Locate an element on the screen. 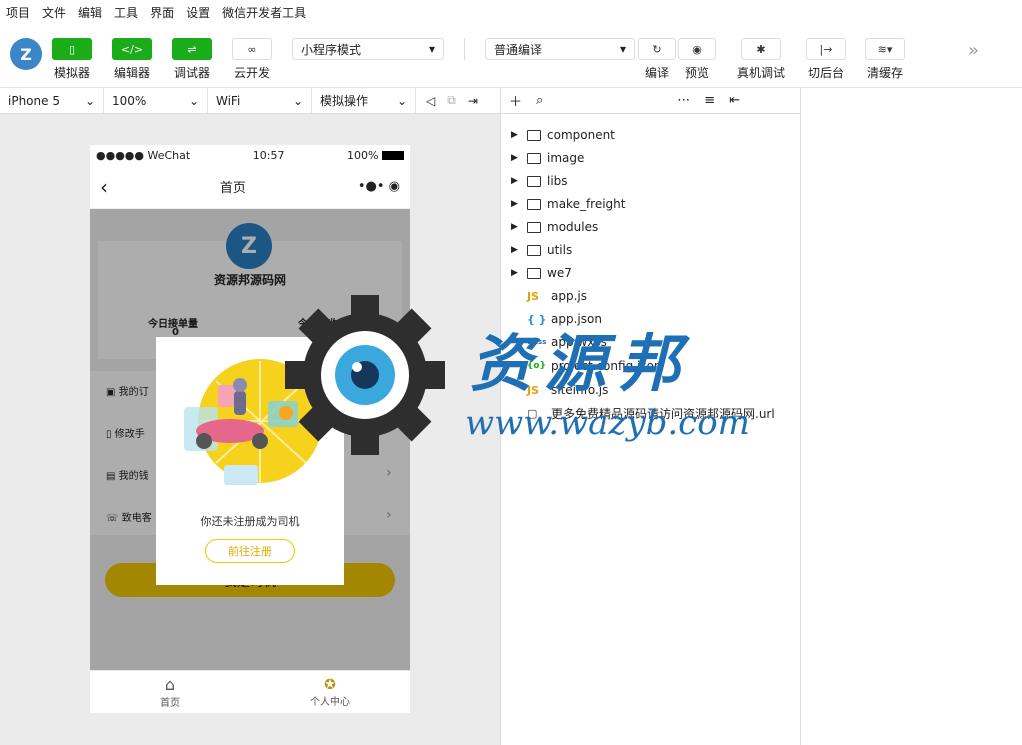 The width and height of the screenshot is (1022, 745). capsule-buttons: •●• ◉ is located at coordinates (379, 186).